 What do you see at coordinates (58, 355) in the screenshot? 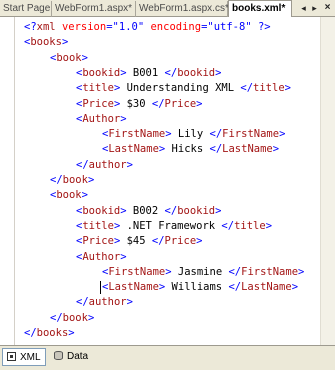
I see `data-view-icon` at bounding box center [58, 355].